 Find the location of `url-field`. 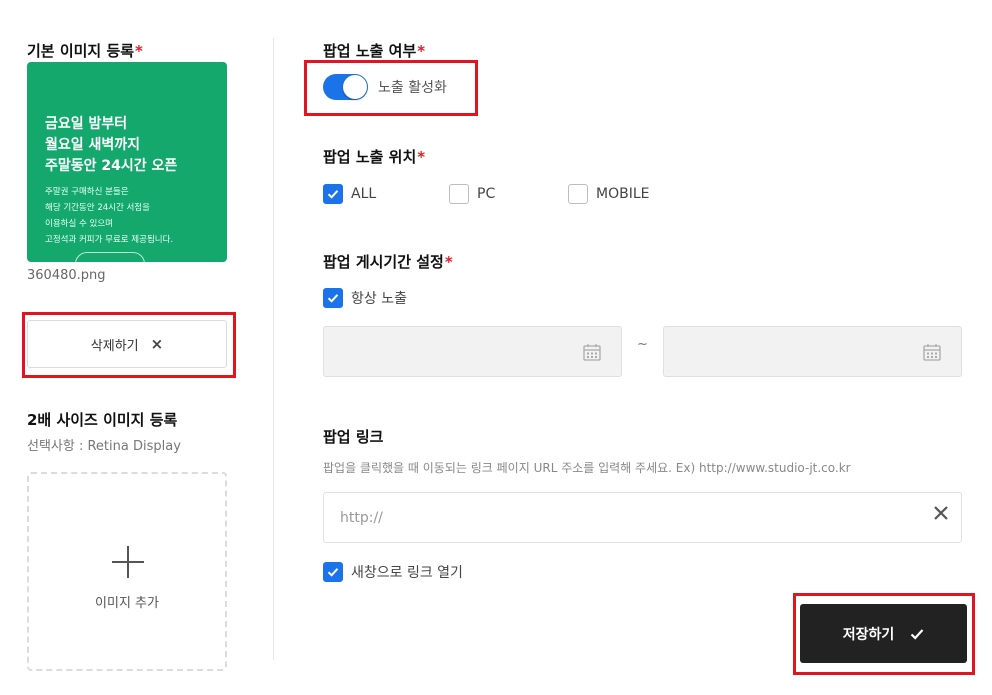

url-field is located at coordinates (642, 517).